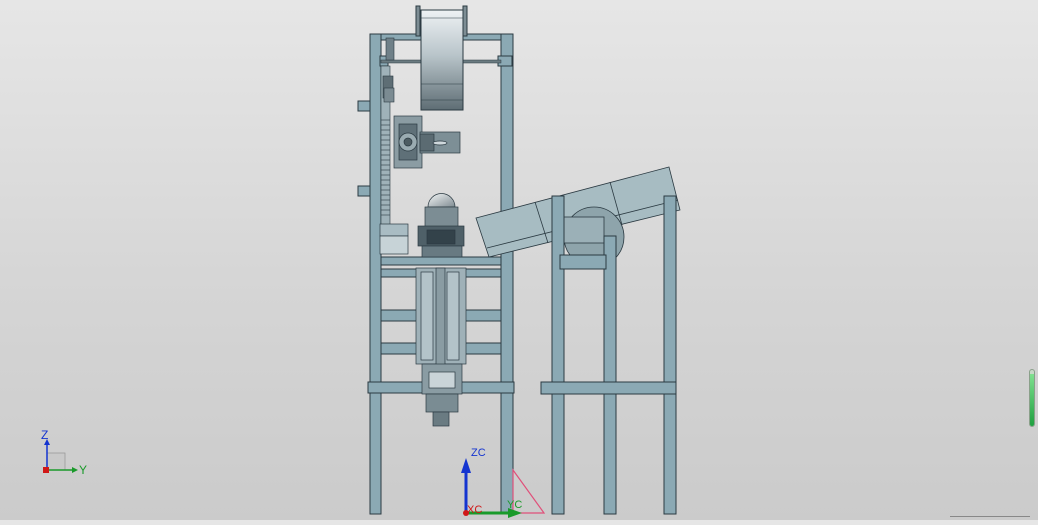  I want to click on zoom-level-fill, so click(1032, 400).